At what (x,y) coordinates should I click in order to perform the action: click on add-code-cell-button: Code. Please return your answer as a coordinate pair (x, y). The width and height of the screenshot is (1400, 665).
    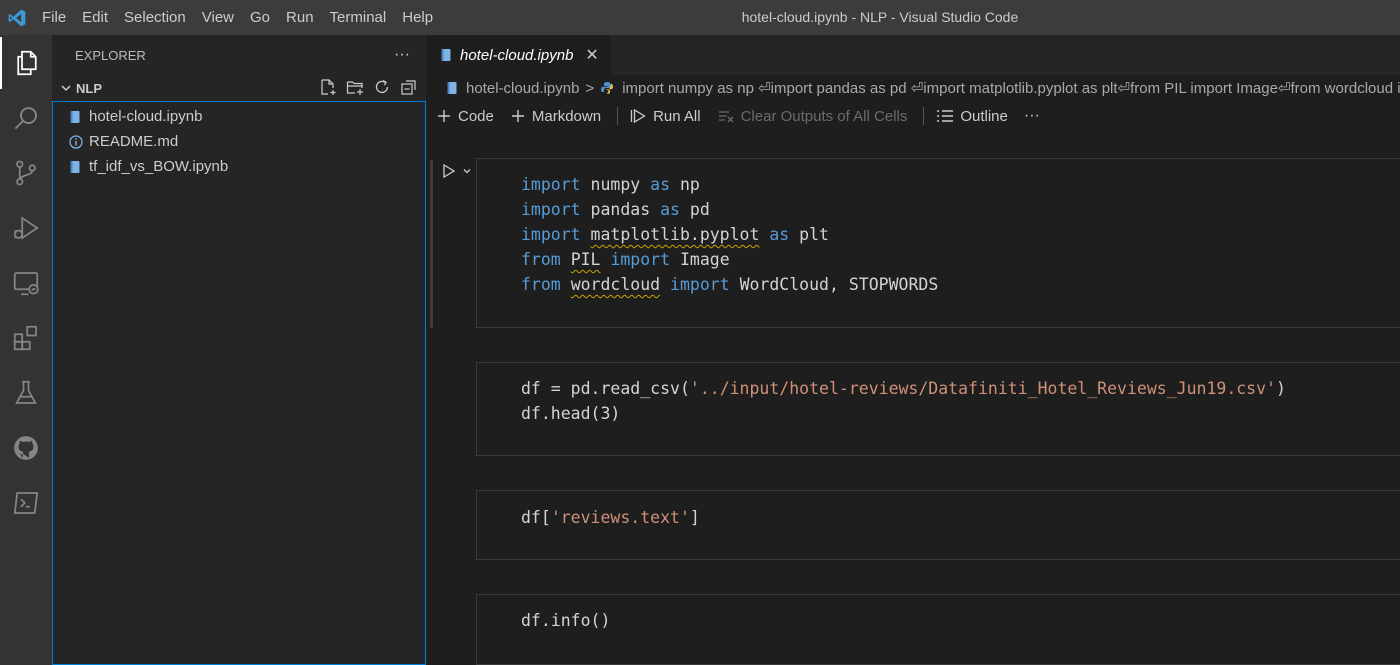
    Looking at the image, I should click on (465, 116).